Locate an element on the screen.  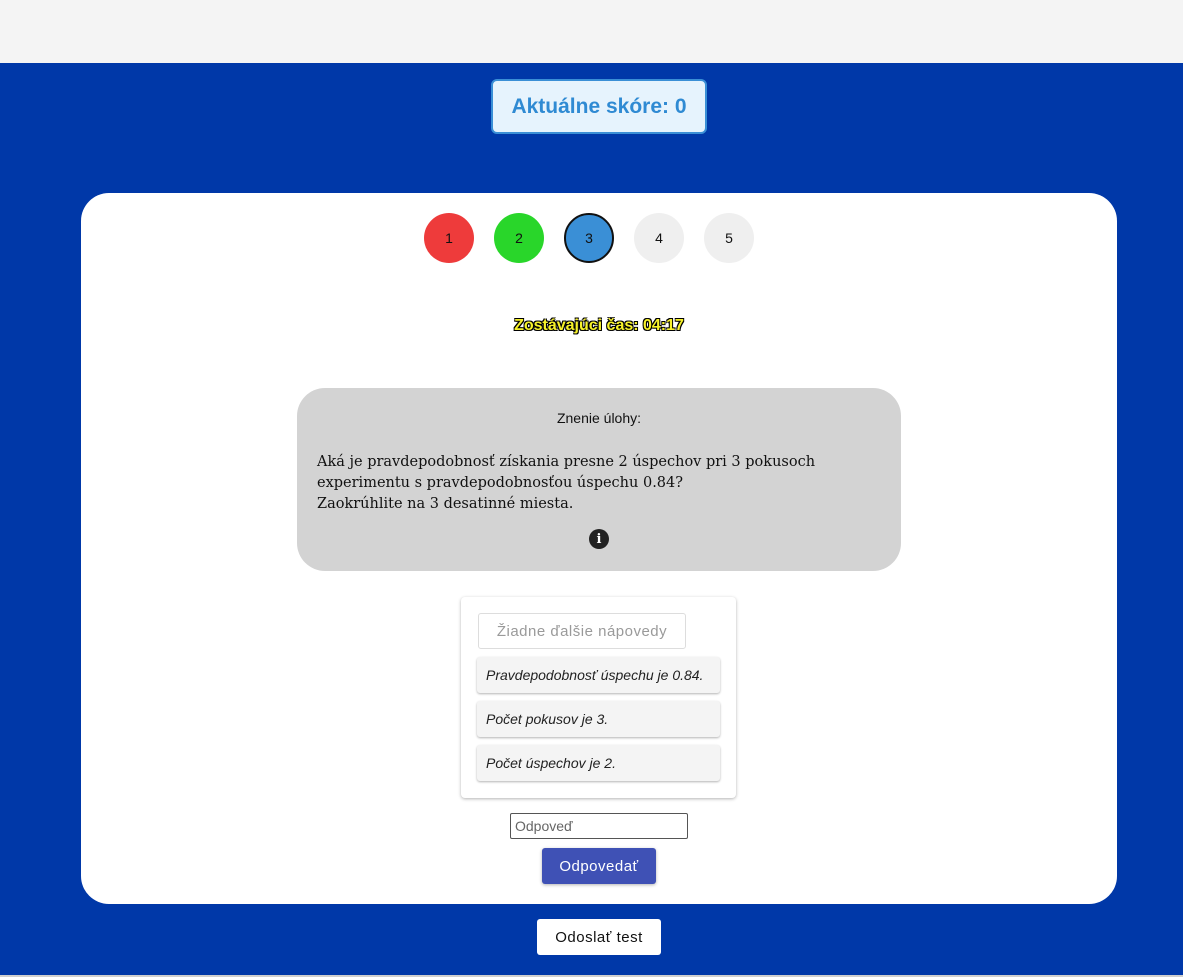
question-navigation: 1 2 3 4 5 is located at coordinates (589, 238).